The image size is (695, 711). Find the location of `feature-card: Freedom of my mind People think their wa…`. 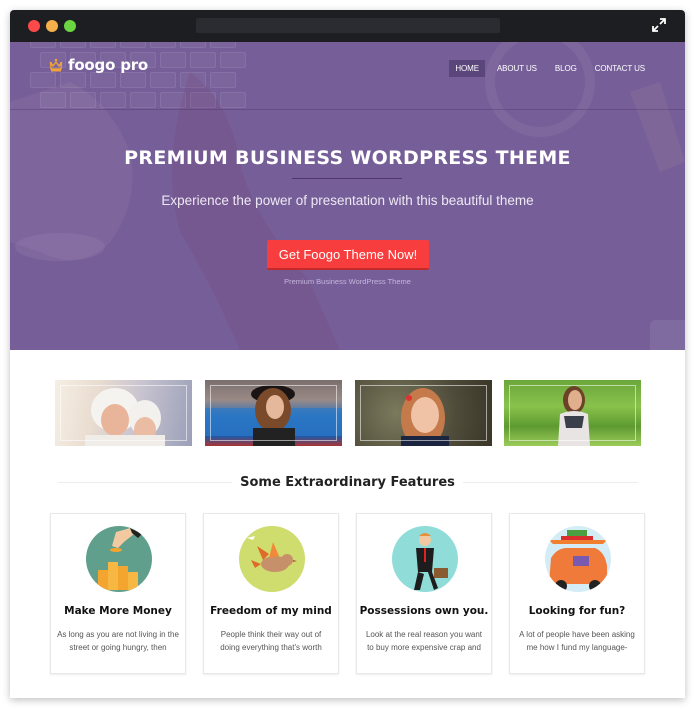

feature-card: Freedom of my mind People think their wa… is located at coordinates (271, 593).